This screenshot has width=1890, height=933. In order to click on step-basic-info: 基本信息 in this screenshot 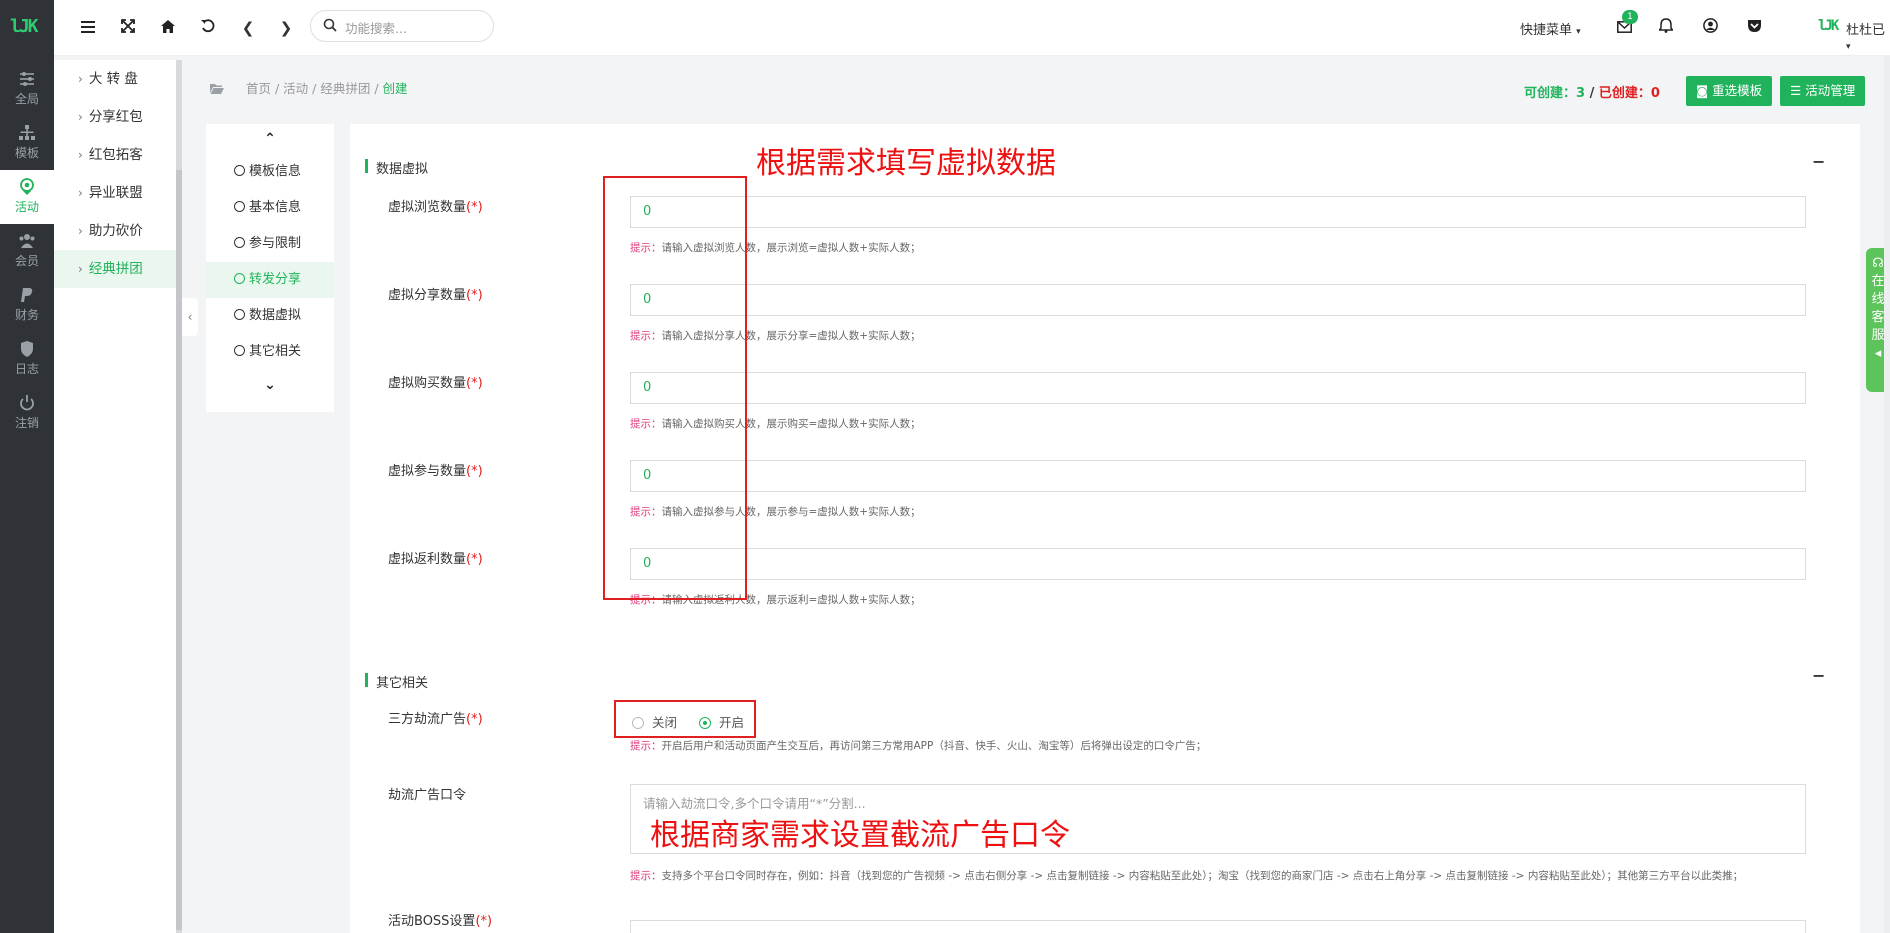, I will do `click(270, 208)`.